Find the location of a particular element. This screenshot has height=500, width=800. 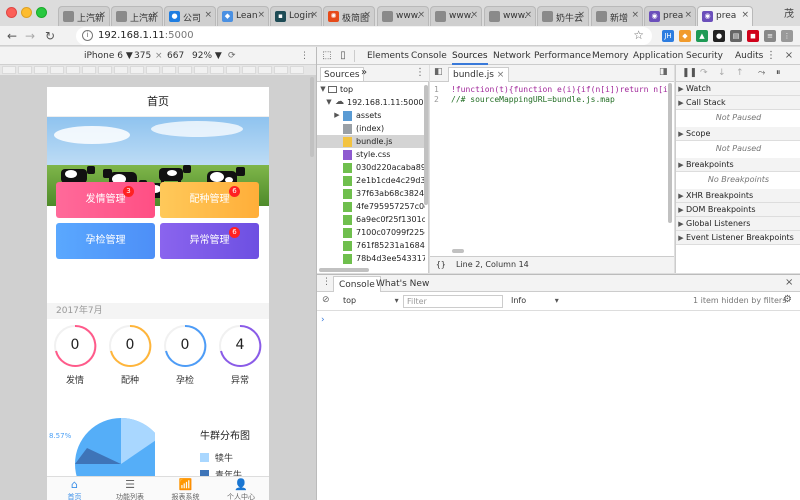

browser-tab: ✺ 极简图 × is located at coordinates (349, 16).